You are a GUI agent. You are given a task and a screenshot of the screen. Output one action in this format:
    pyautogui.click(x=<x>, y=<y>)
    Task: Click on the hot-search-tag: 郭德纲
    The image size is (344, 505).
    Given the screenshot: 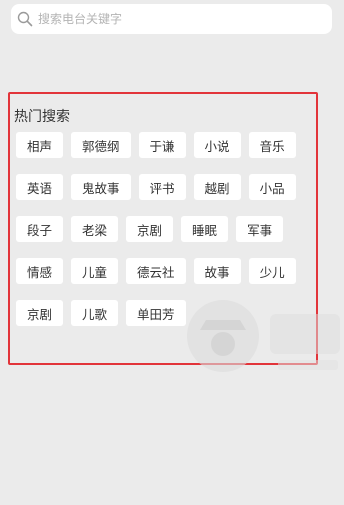 What is the action you would take?
    pyautogui.click(x=101, y=145)
    